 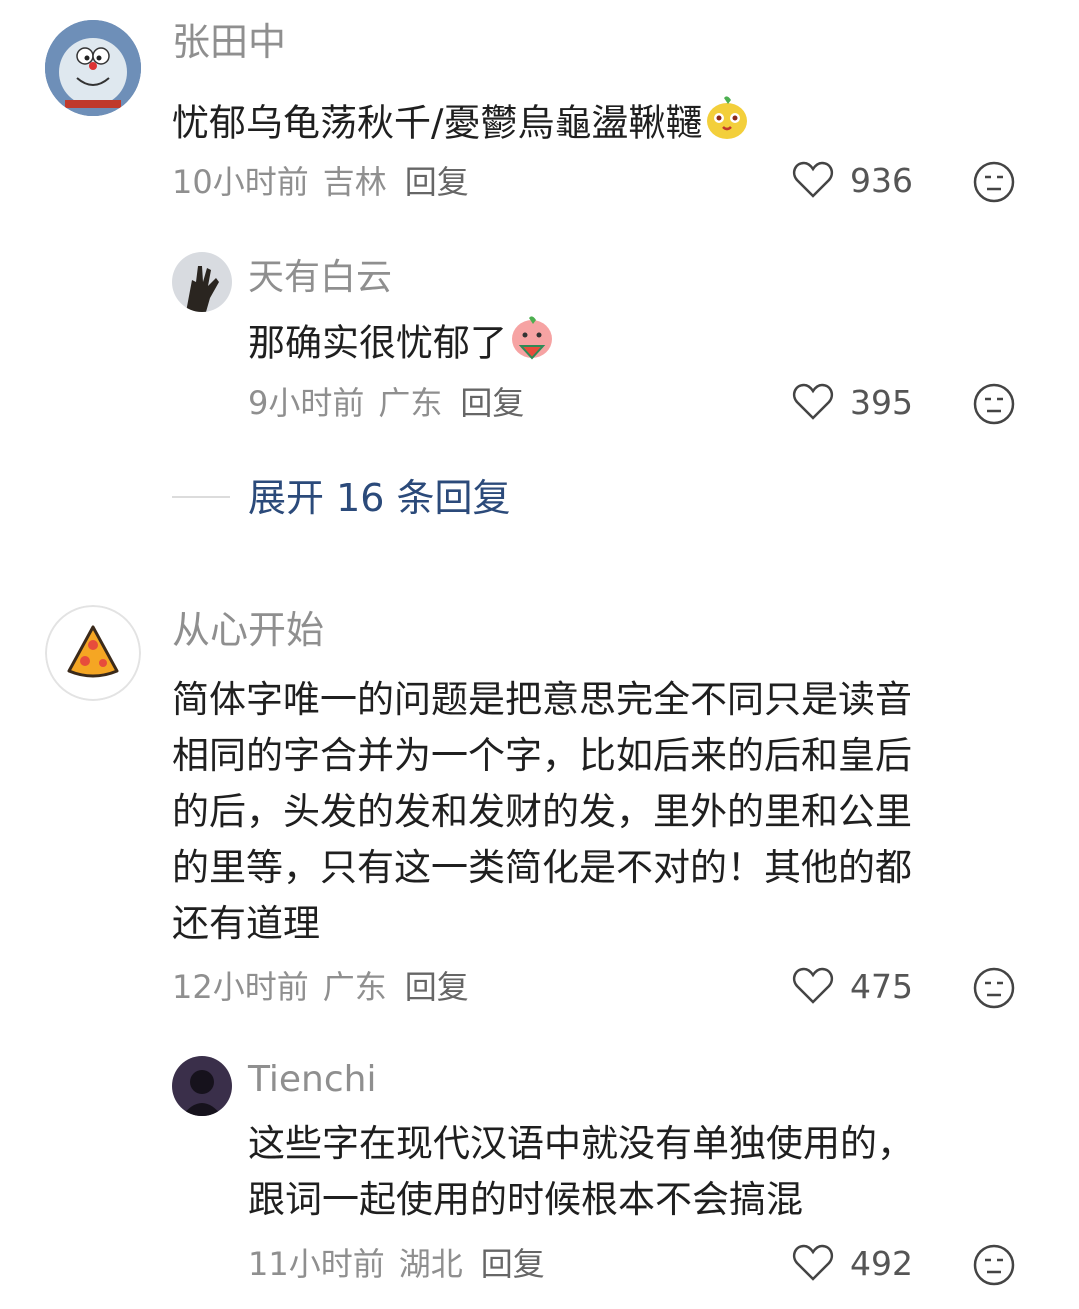 What do you see at coordinates (320, 278) in the screenshot?
I see `reply-author: 天有白云` at bounding box center [320, 278].